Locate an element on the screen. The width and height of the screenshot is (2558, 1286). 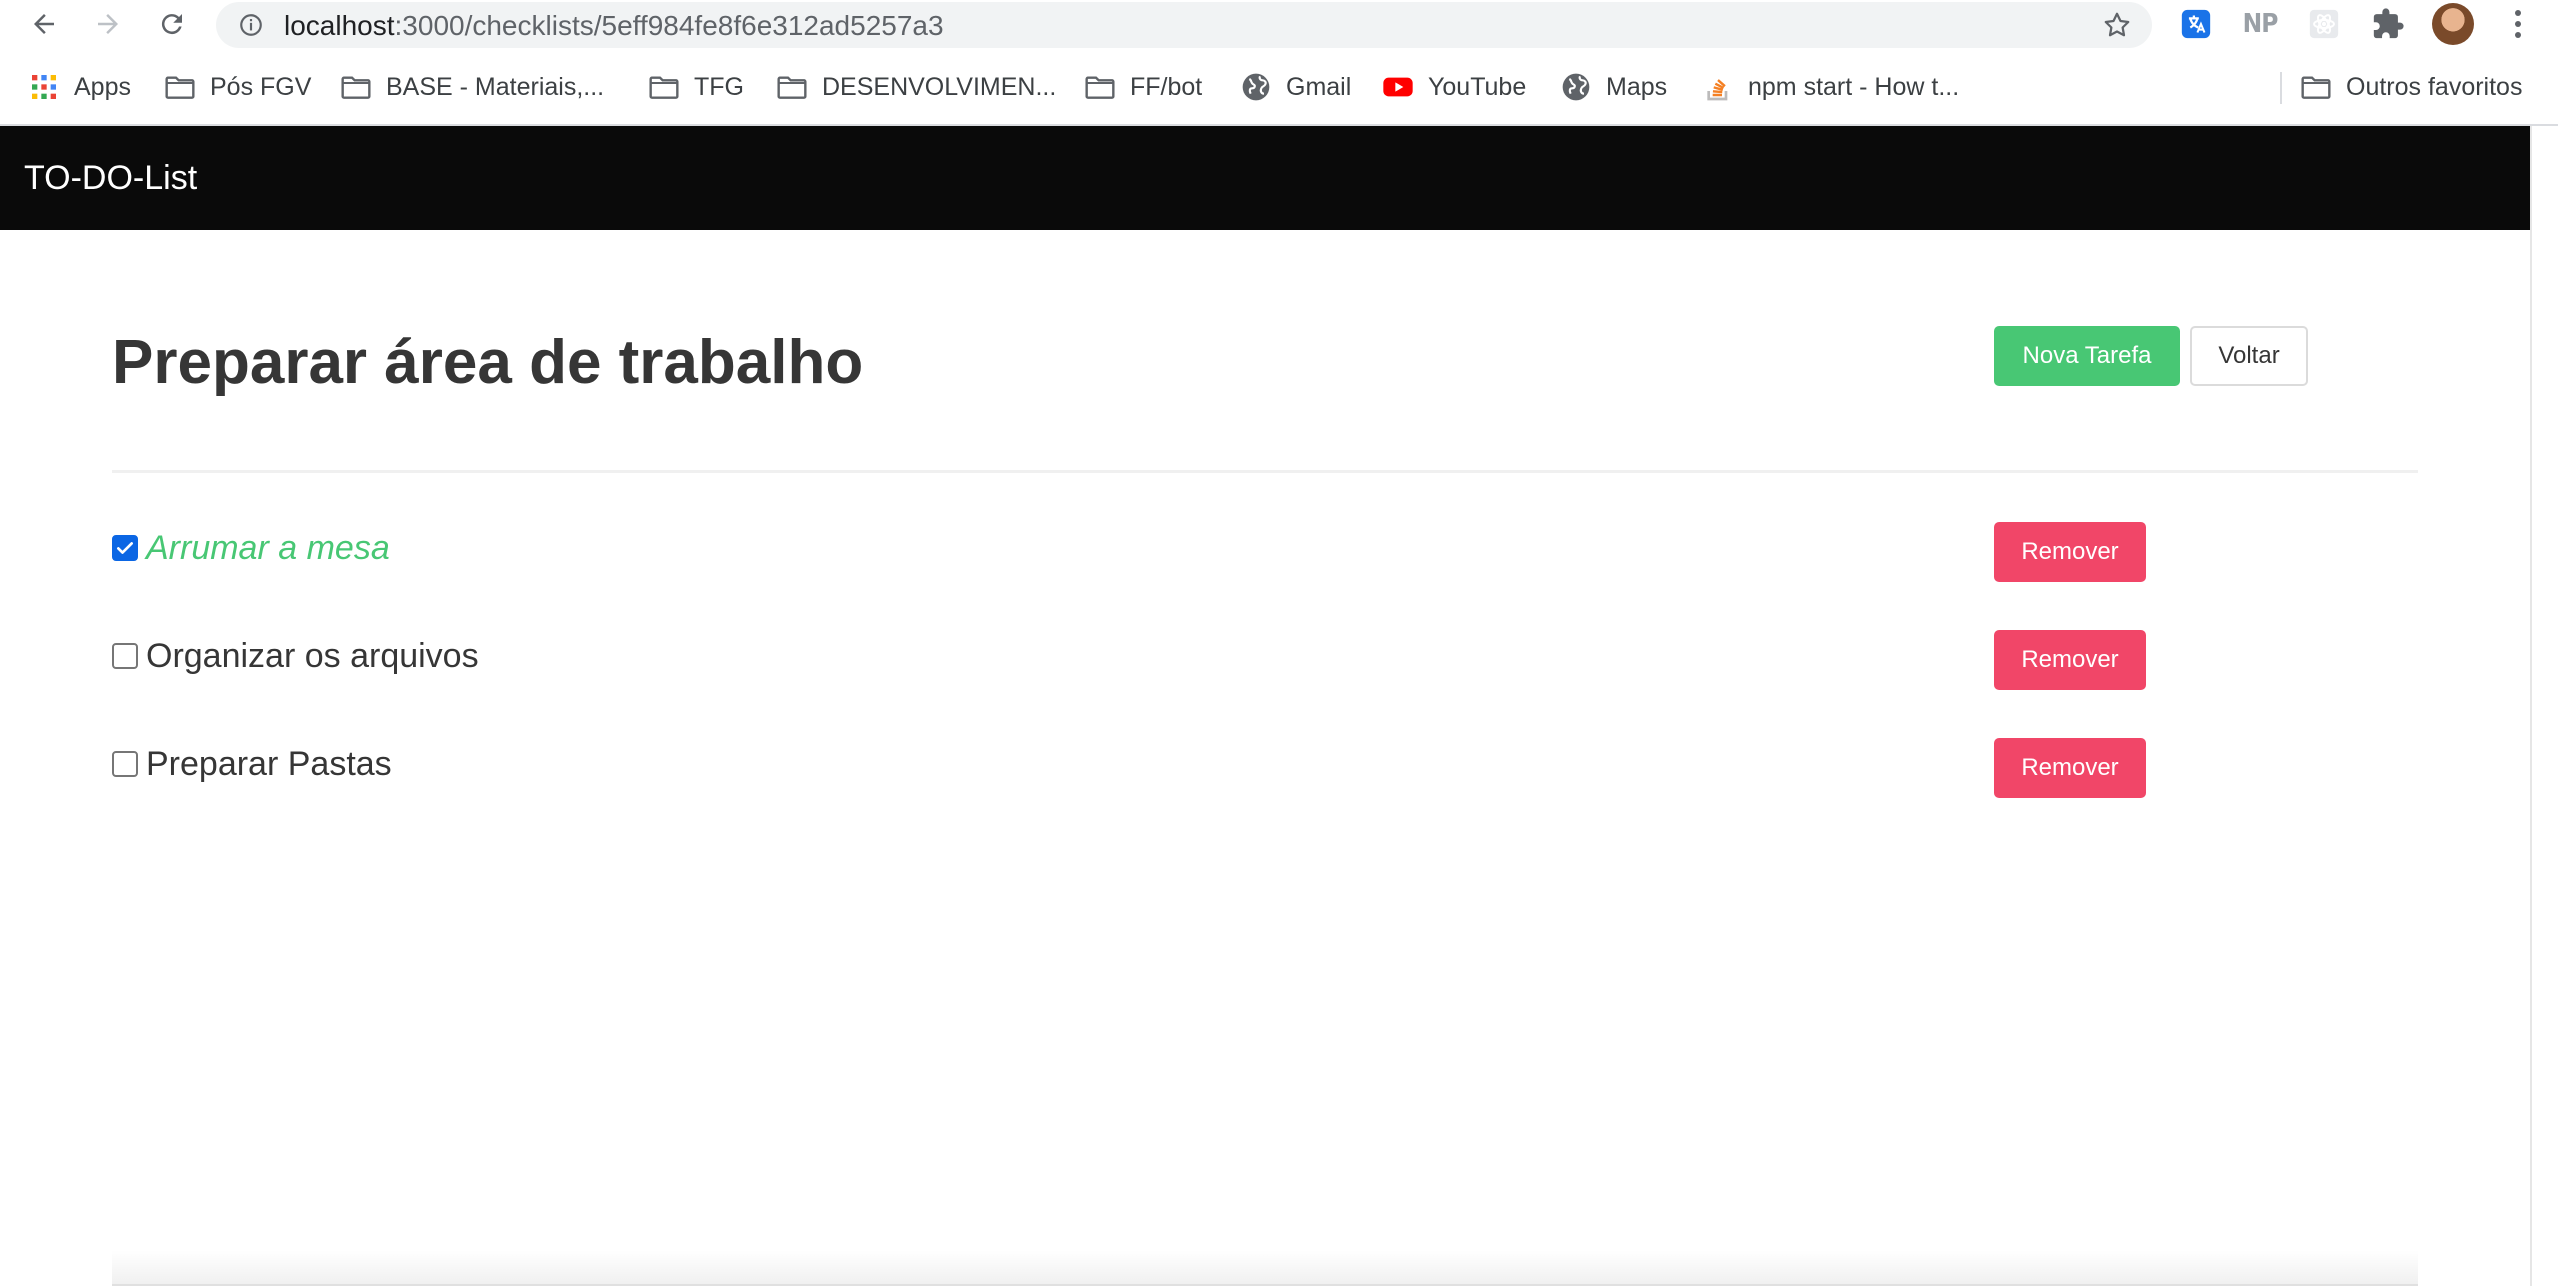
page-scrollbar is located at coordinates (2544, 706).